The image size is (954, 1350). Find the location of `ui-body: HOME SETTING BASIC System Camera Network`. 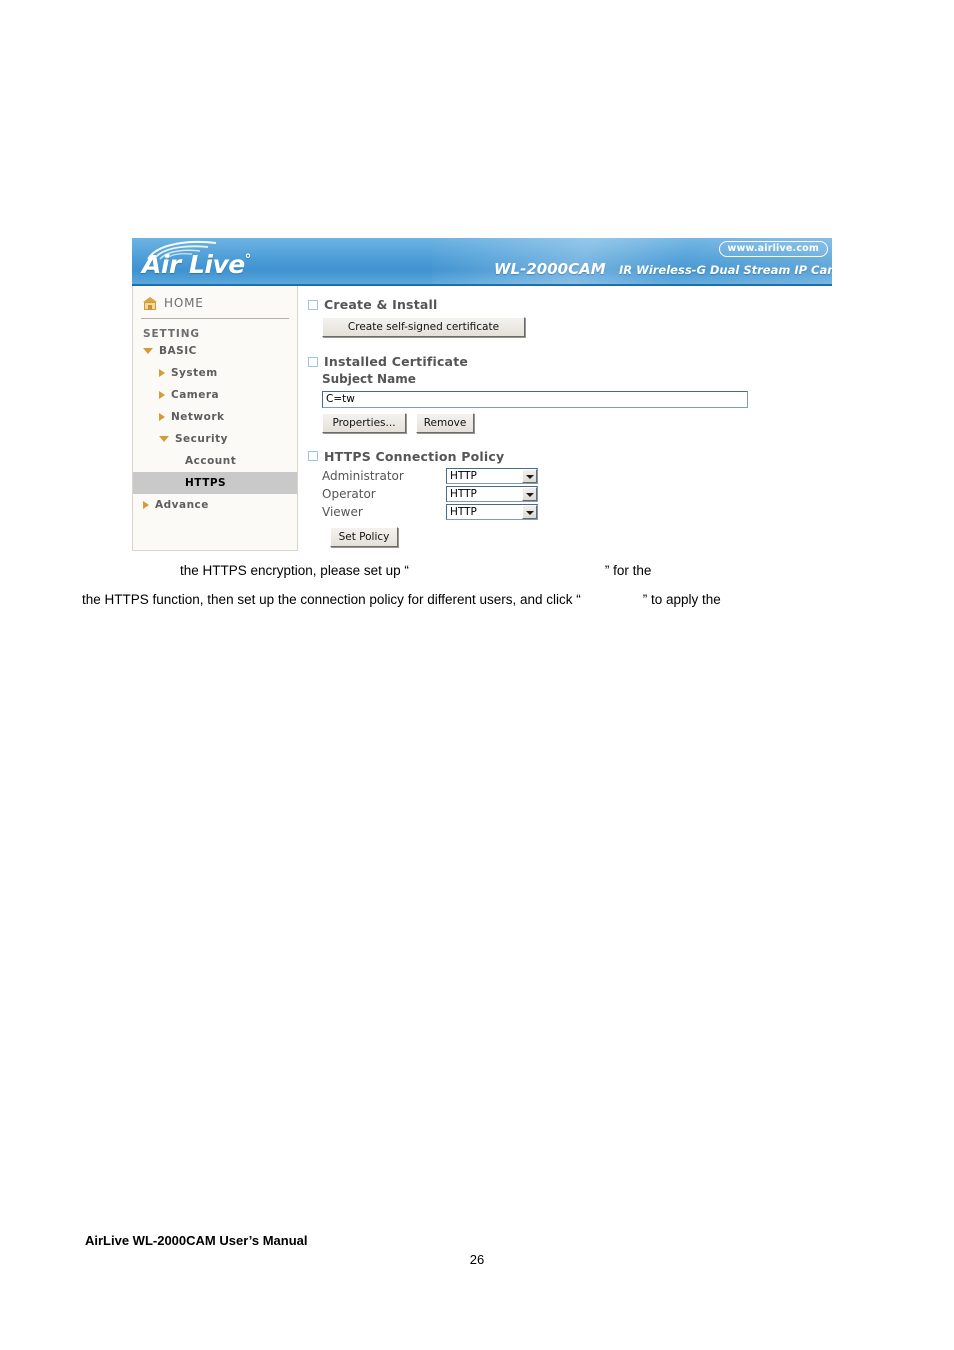

ui-body: HOME SETTING BASIC System Camera Network is located at coordinates (482, 420).